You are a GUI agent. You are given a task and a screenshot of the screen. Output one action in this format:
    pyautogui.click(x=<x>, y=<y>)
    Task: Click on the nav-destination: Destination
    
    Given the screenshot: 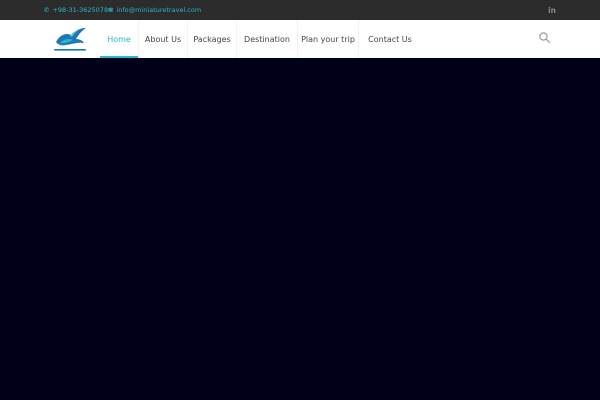 What is the action you would take?
    pyautogui.click(x=267, y=39)
    